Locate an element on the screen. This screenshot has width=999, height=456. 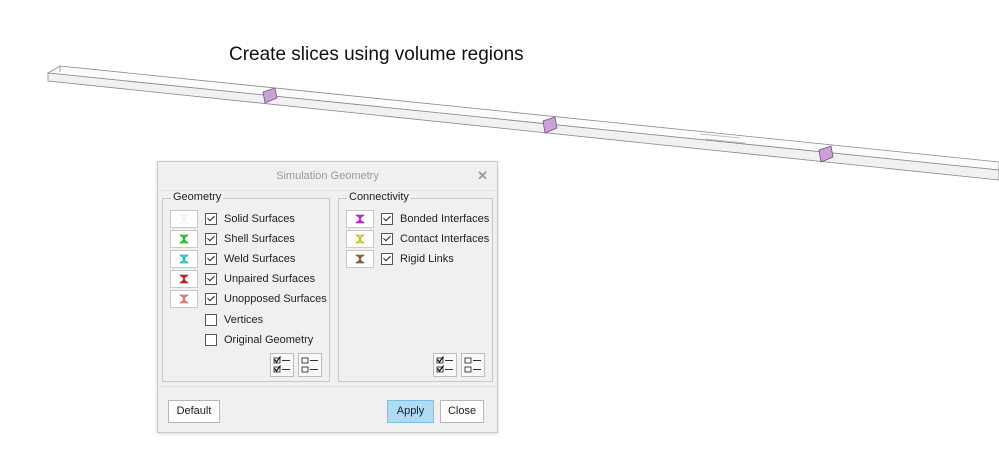
original-geometry-checkbox is located at coordinates (211, 340).